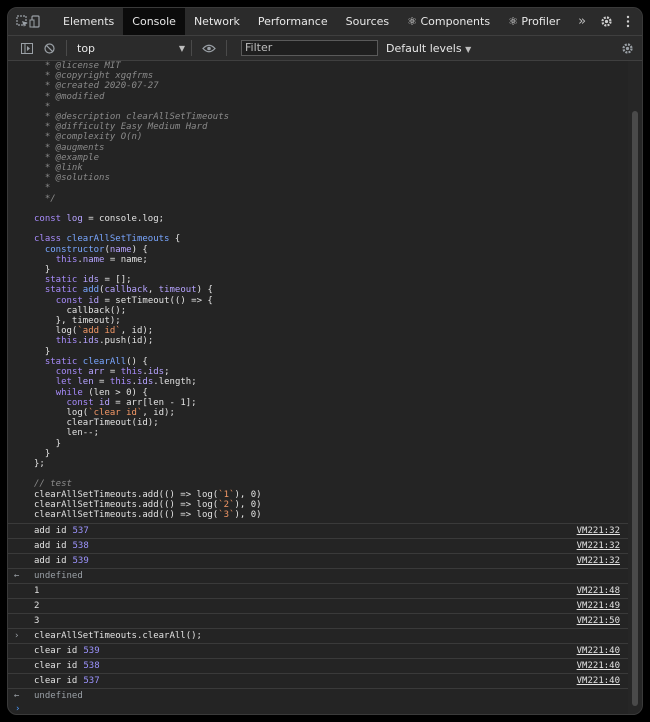 Image resolution: width=650 pixels, height=722 pixels. What do you see at coordinates (88, 21) in the screenshot?
I see `tab-elements: Elements` at bounding box center [88, 21].